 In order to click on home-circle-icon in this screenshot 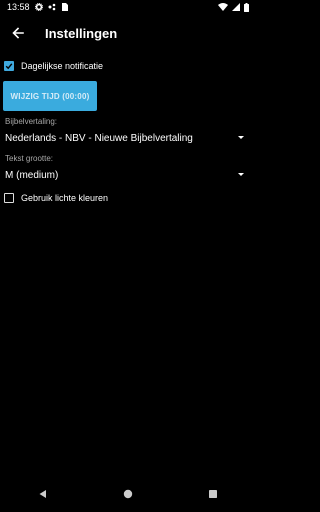, I will do `click(128, 494)`.